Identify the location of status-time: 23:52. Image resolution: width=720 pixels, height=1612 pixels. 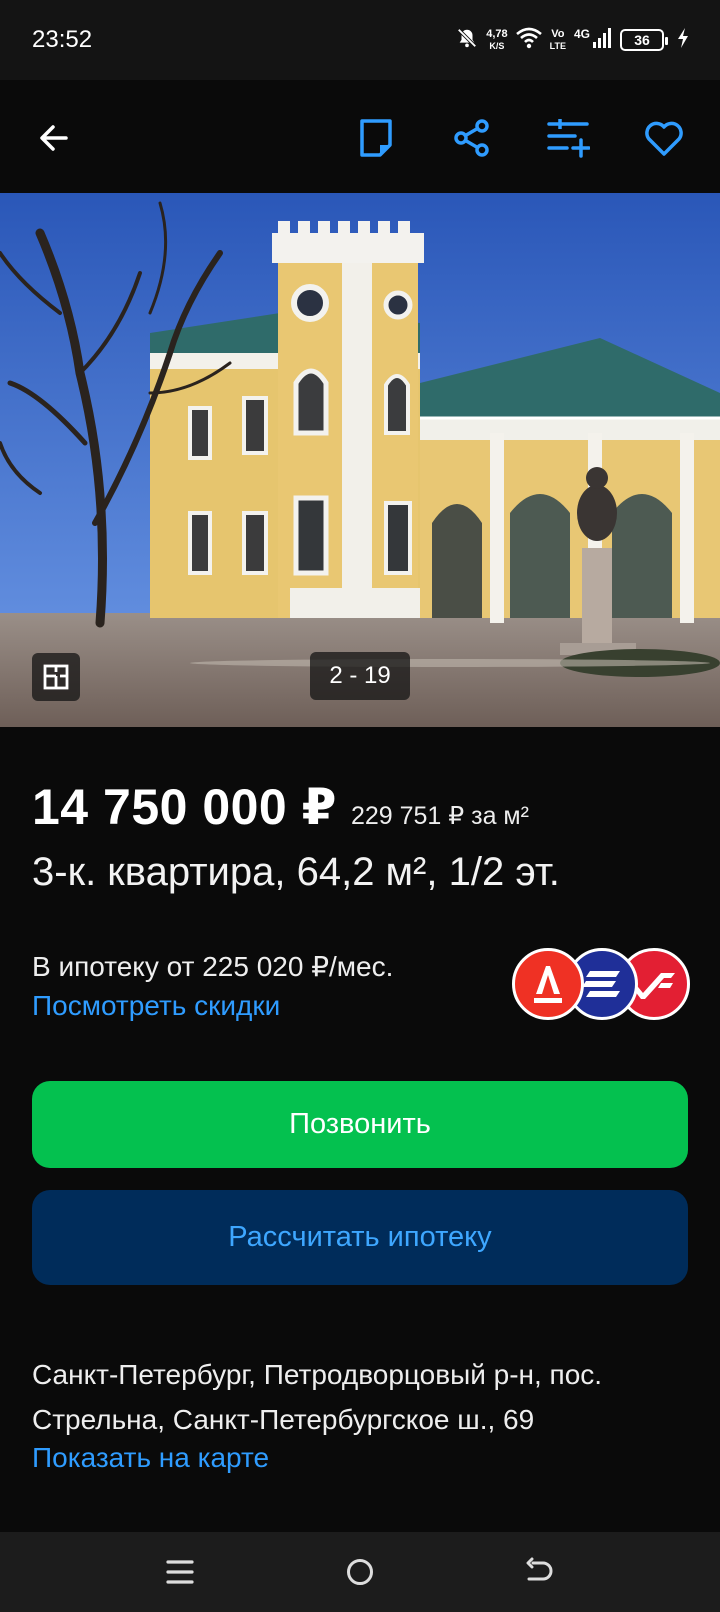
(62, 39).